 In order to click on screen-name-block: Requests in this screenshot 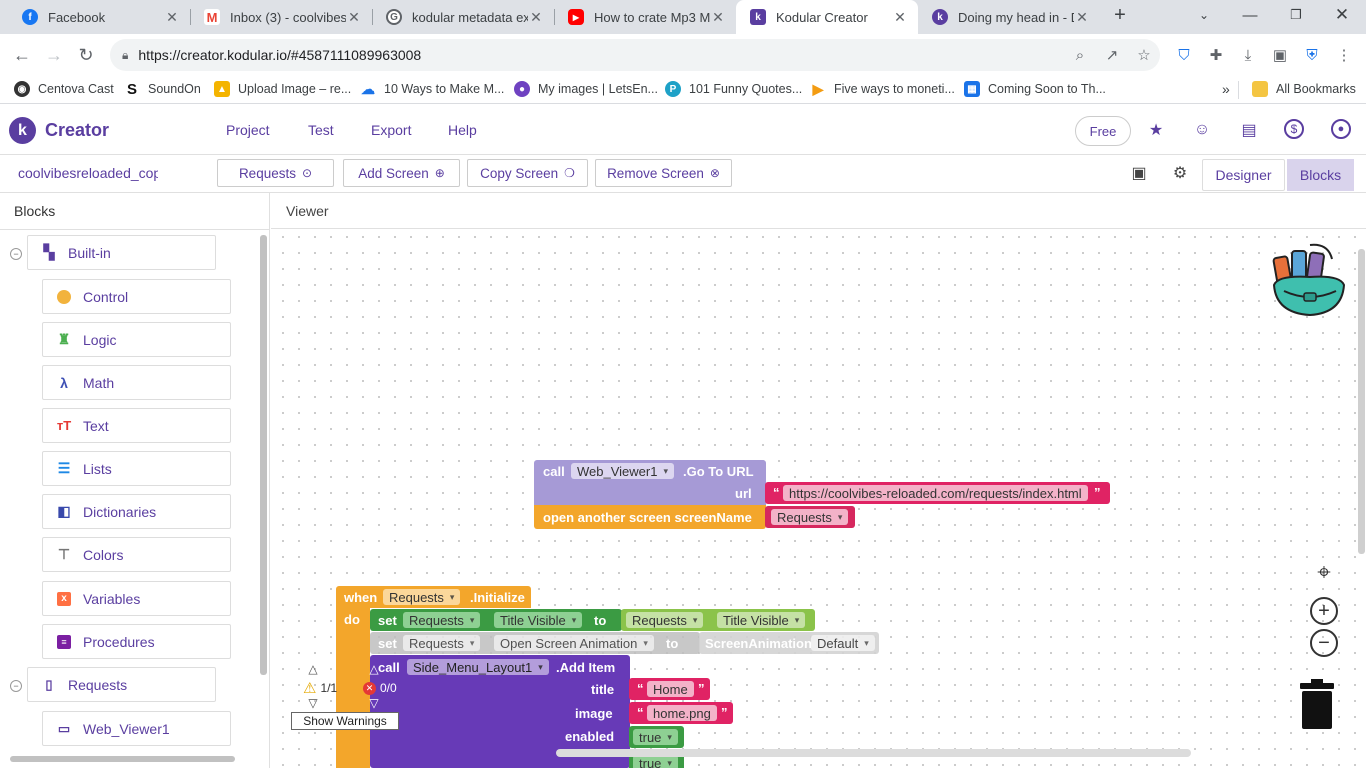, I will do `click(810, 517)`.